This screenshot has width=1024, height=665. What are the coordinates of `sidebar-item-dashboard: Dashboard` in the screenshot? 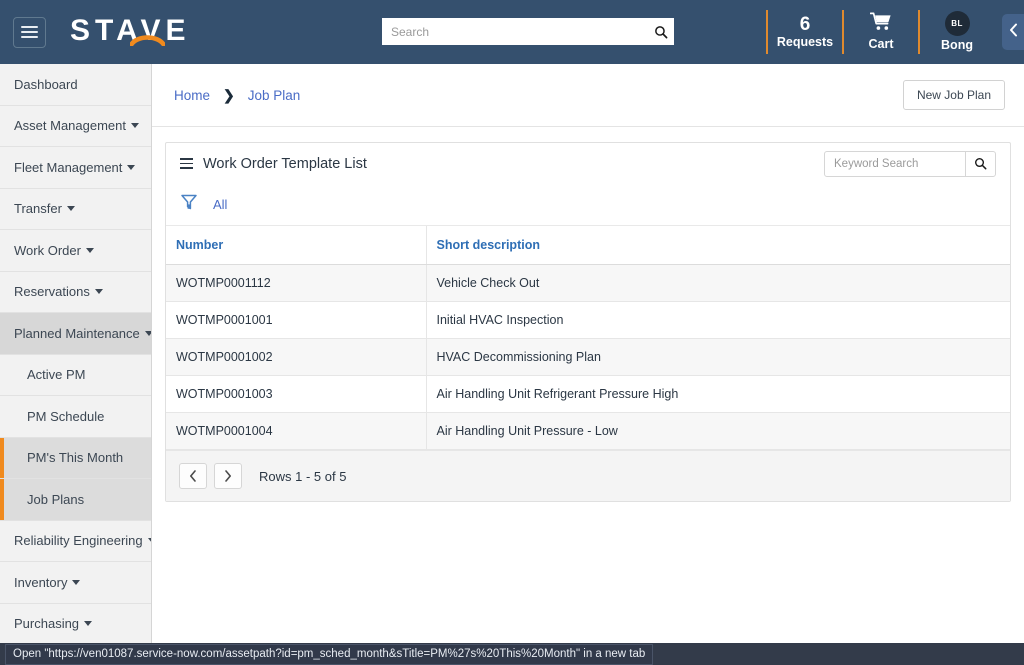 It's located at (75, 85).